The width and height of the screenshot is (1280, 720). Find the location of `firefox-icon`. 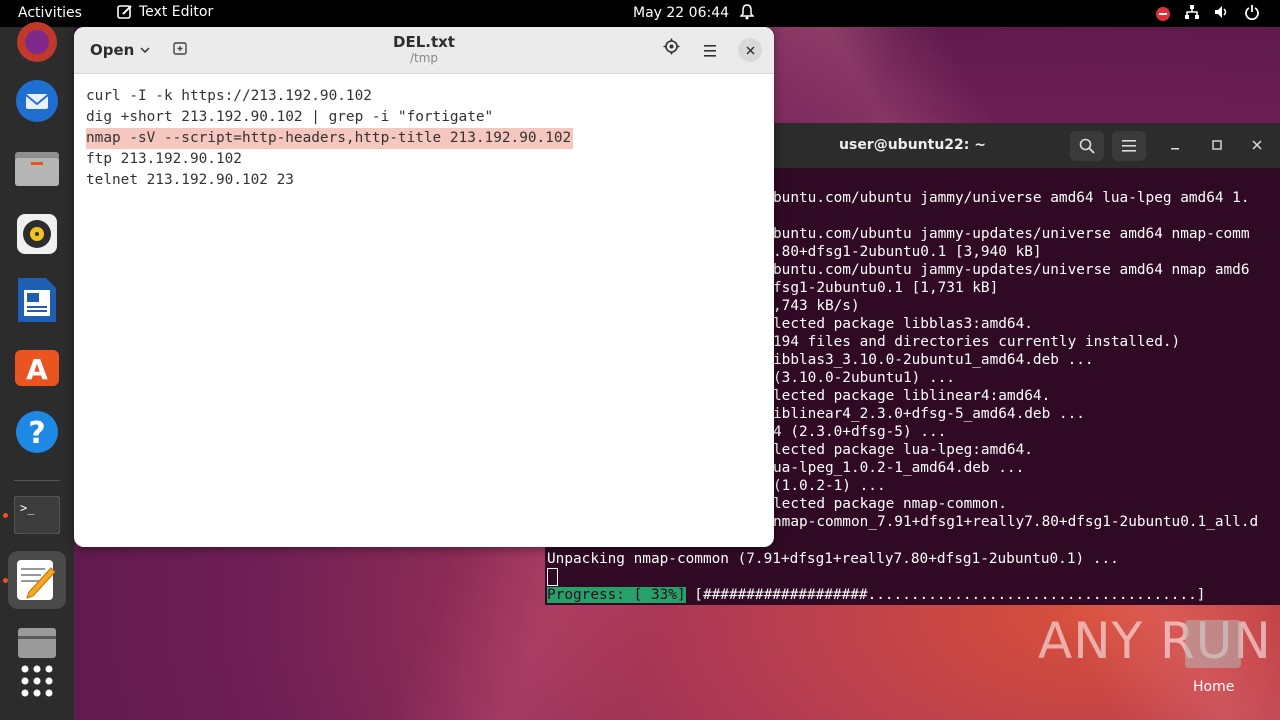

firefox-icon is located at coordinates (37, 42).